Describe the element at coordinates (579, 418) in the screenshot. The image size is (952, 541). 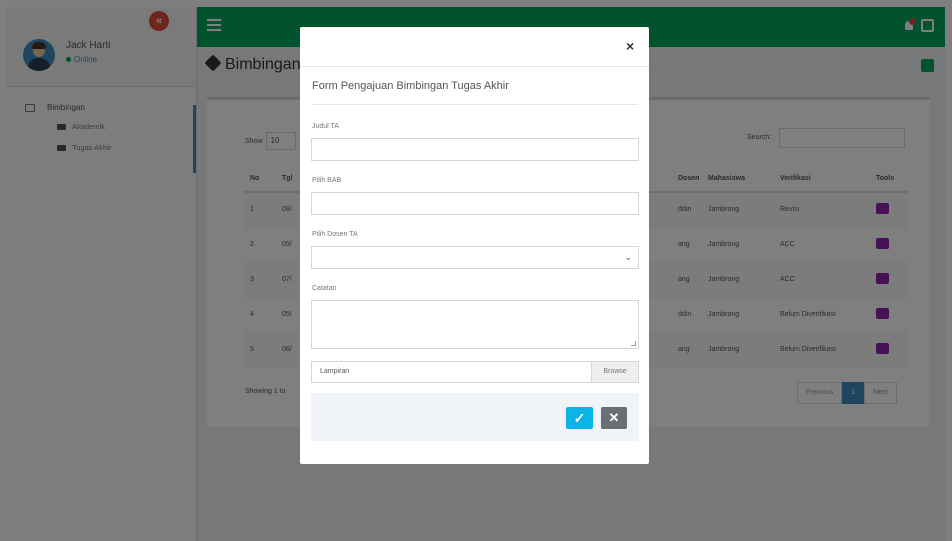
I see `submit-button: ✓` at that location.